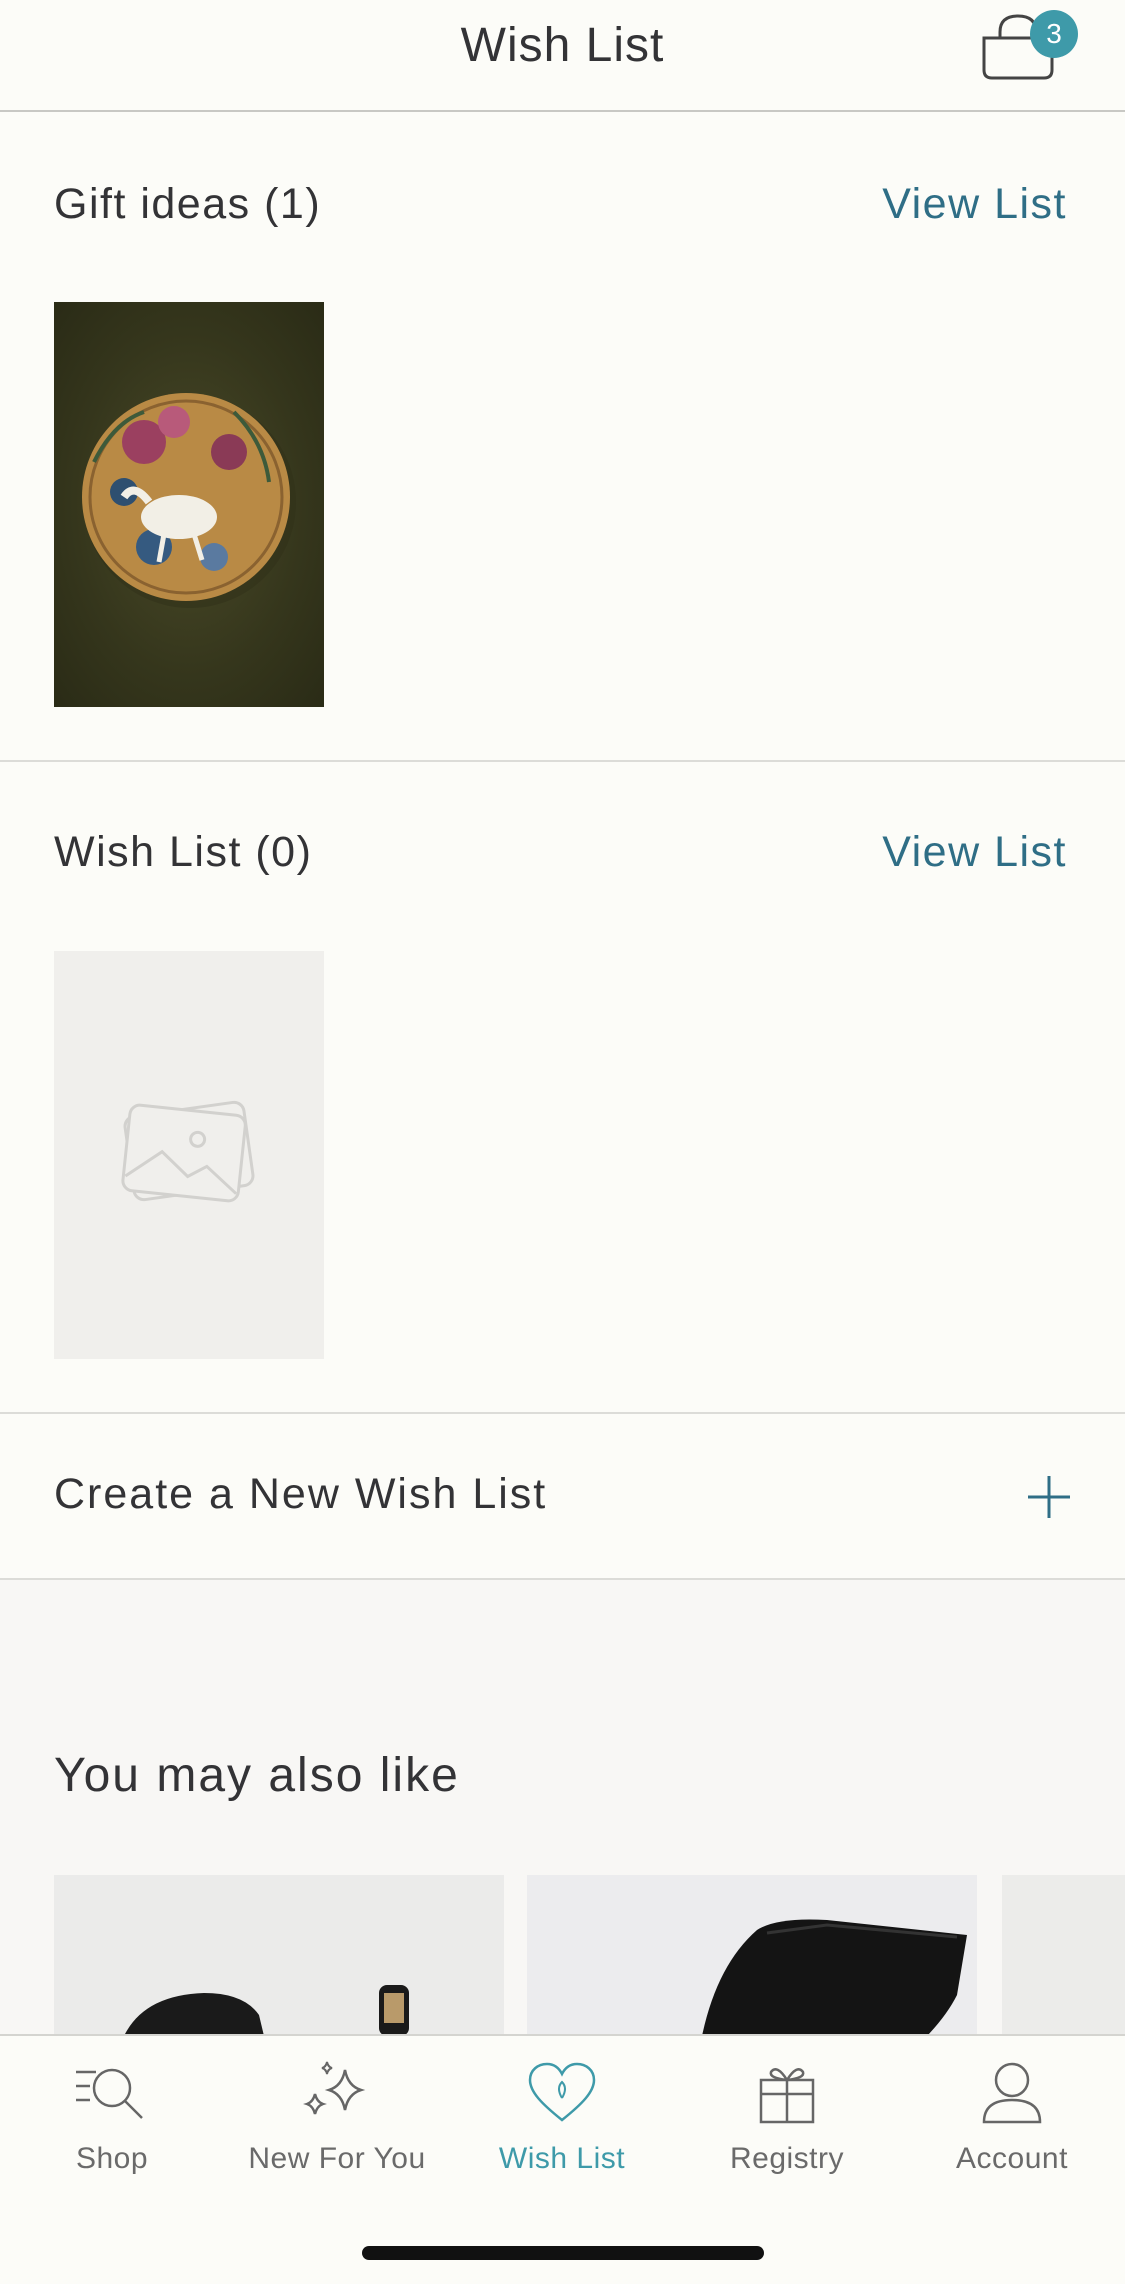  I want to click on tab-label-registry: Registry, so click(787, 2158).